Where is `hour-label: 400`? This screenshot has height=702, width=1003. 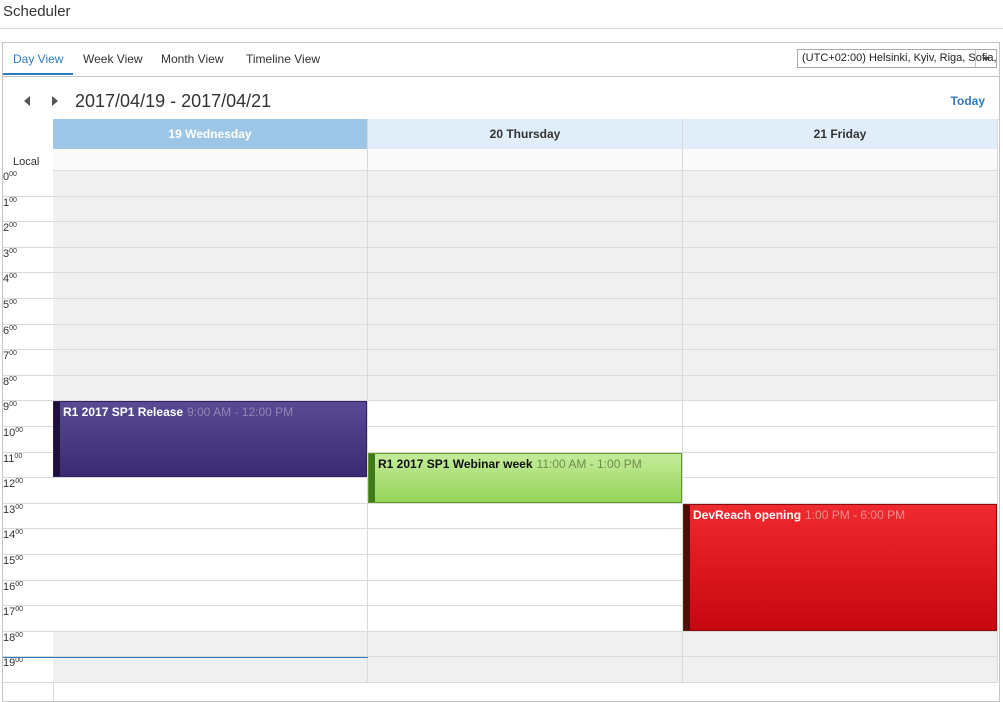
hour-label: 400 is located at coordinates (28, 286).